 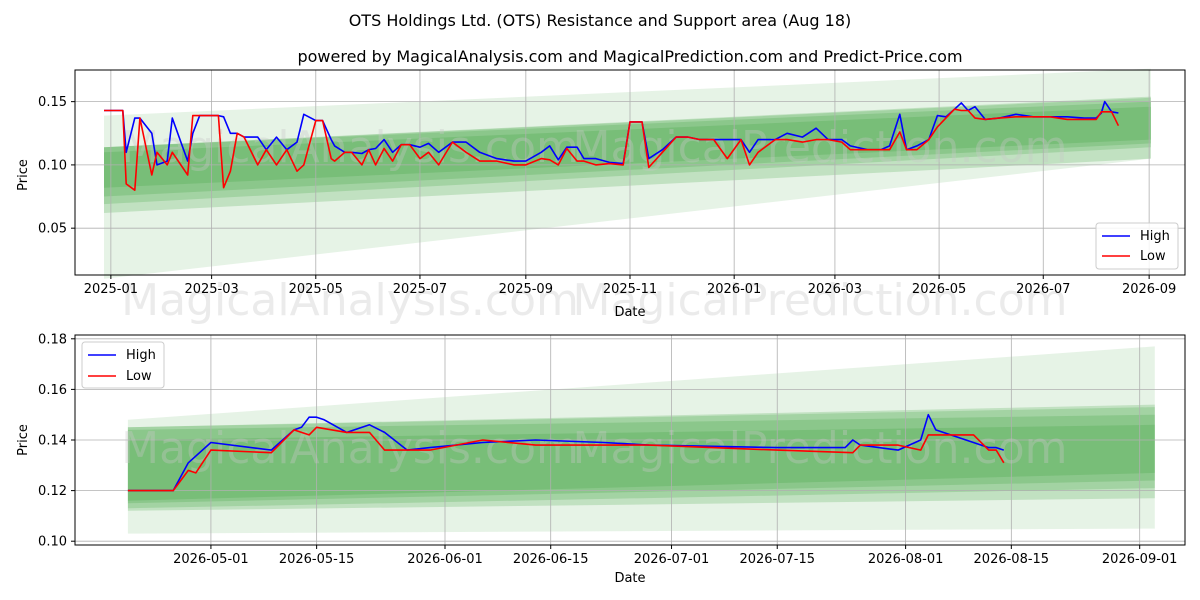 I want to click on bottom-y-tick-label: 0.14, so click(x=52, y=441).